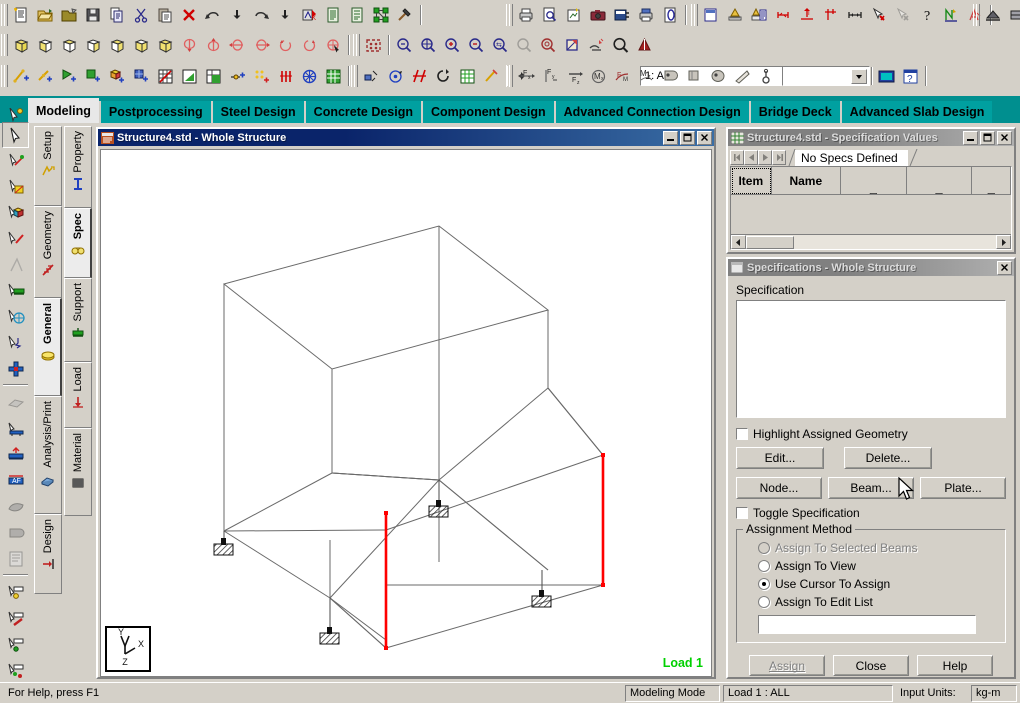 The width and height of the screenshot is (1020, 703). What do you see at coordinates (815, 602) in the screenshot?
I see `assignment-option-edit-list: Assign To Edit List` at bounding box center [815, 602].